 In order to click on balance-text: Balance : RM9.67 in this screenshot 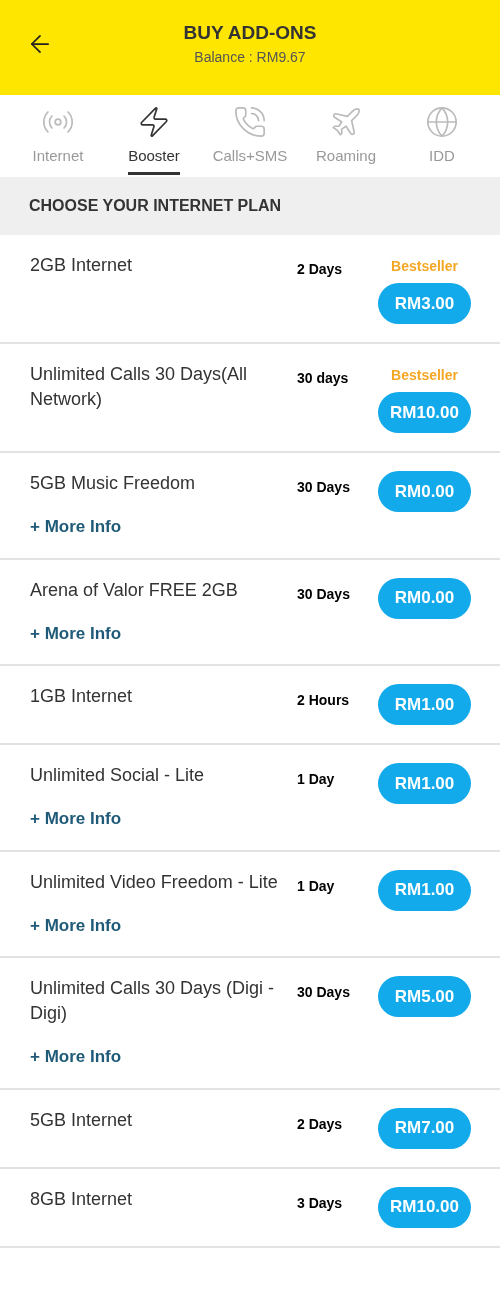, I will do `click(250, 57)`.